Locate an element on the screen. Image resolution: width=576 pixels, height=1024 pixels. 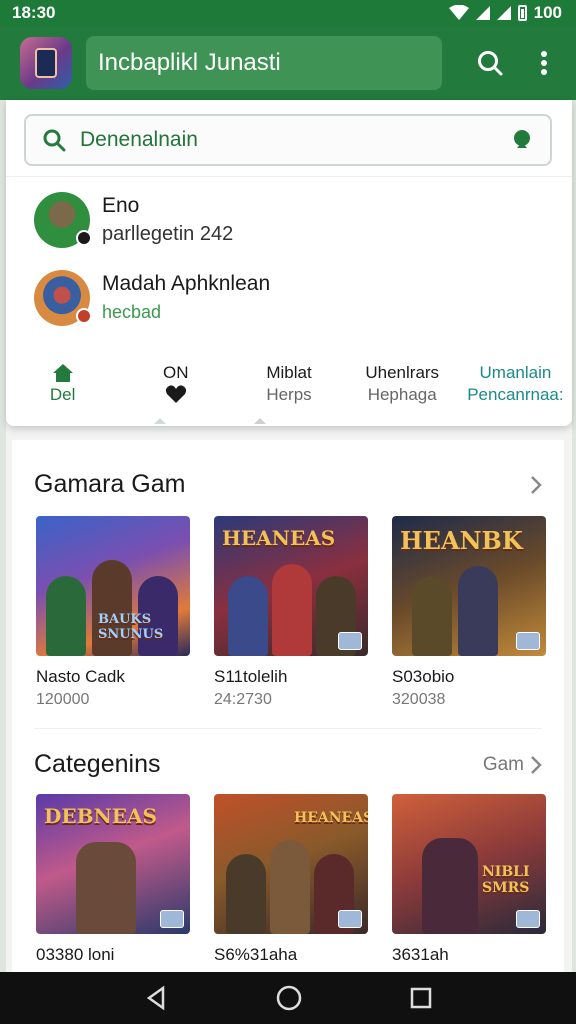
status-bar: 18:30 100 is located at coordinates (288, 13).